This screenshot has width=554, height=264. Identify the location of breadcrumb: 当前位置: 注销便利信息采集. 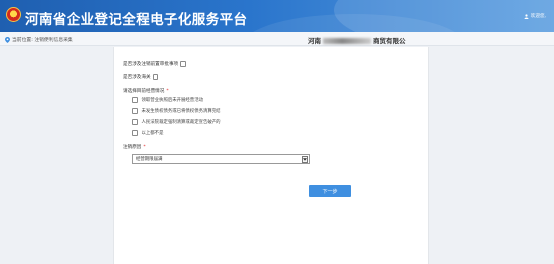
(39, 39).